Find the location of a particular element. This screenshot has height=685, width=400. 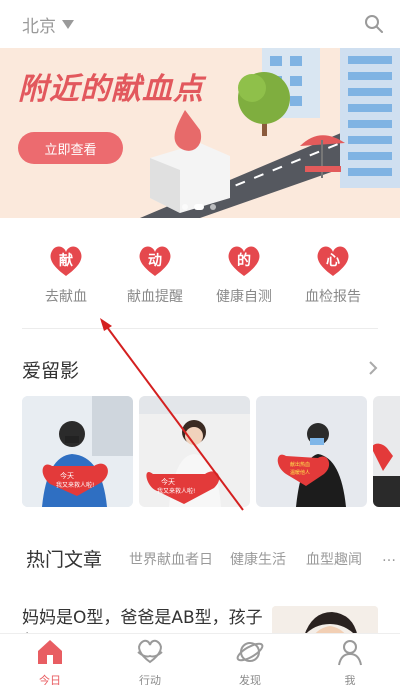

heart-glyph: 动 is located at coordinates (155, 261).